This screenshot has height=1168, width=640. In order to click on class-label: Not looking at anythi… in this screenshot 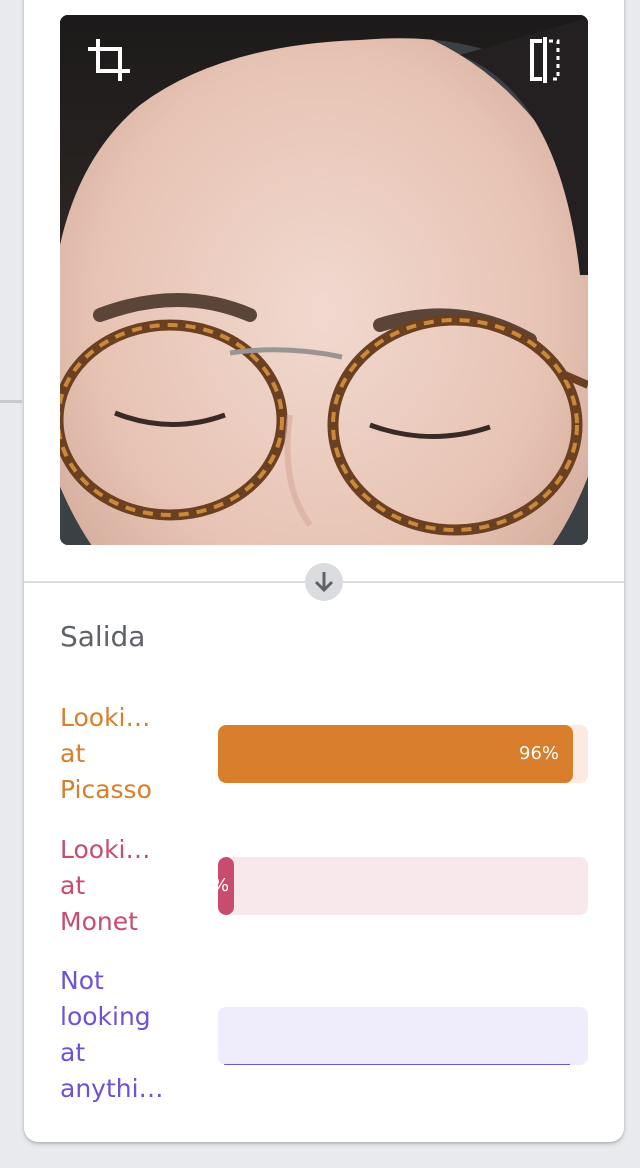, I will do `click(130, 1035)`.